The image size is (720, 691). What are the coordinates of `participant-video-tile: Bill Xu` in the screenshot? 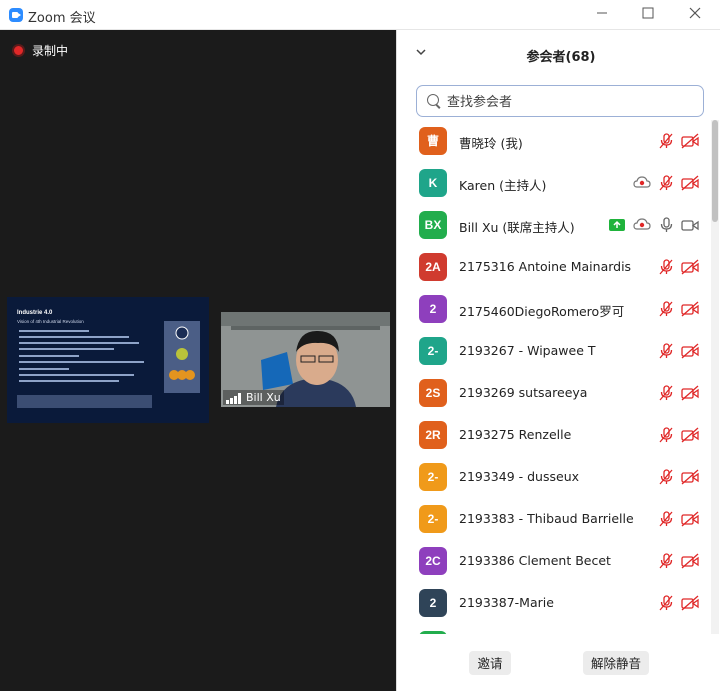 It's located at (305, 359).